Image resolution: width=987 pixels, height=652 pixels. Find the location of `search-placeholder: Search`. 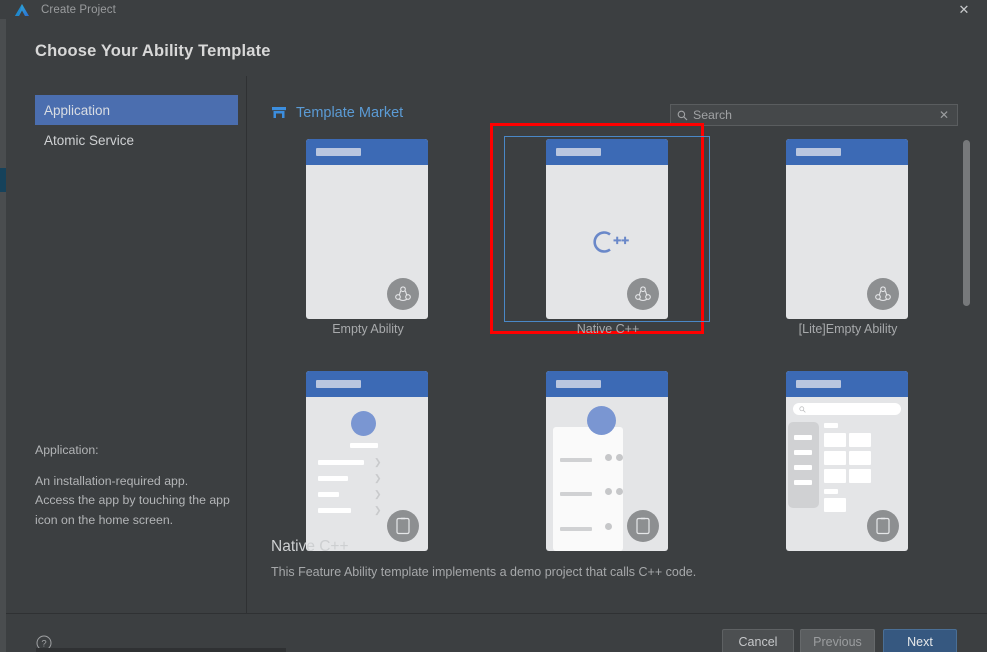

search-placeholder: Search is located at coordinates (712, 115).